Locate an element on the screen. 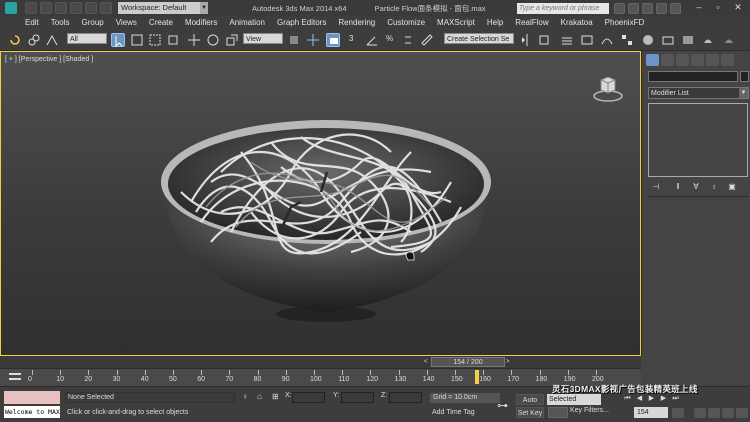 The image size is (750, 422). add-time-tag-button: Add Time Tag is located at coordinates (453, 412).